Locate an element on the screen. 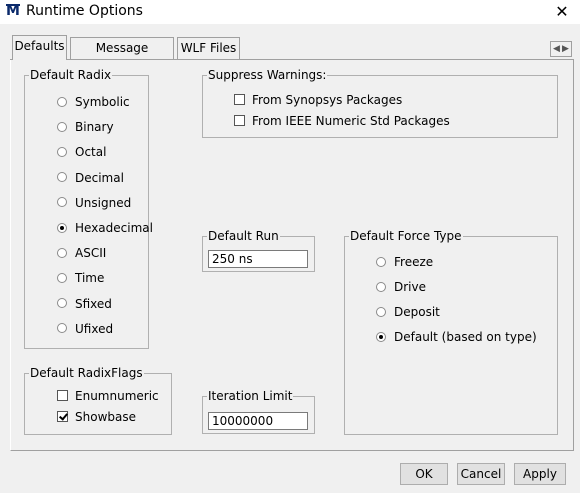 The image size is (580, 493). default-run-legend: Default Run is located at coordinates (243, 236).